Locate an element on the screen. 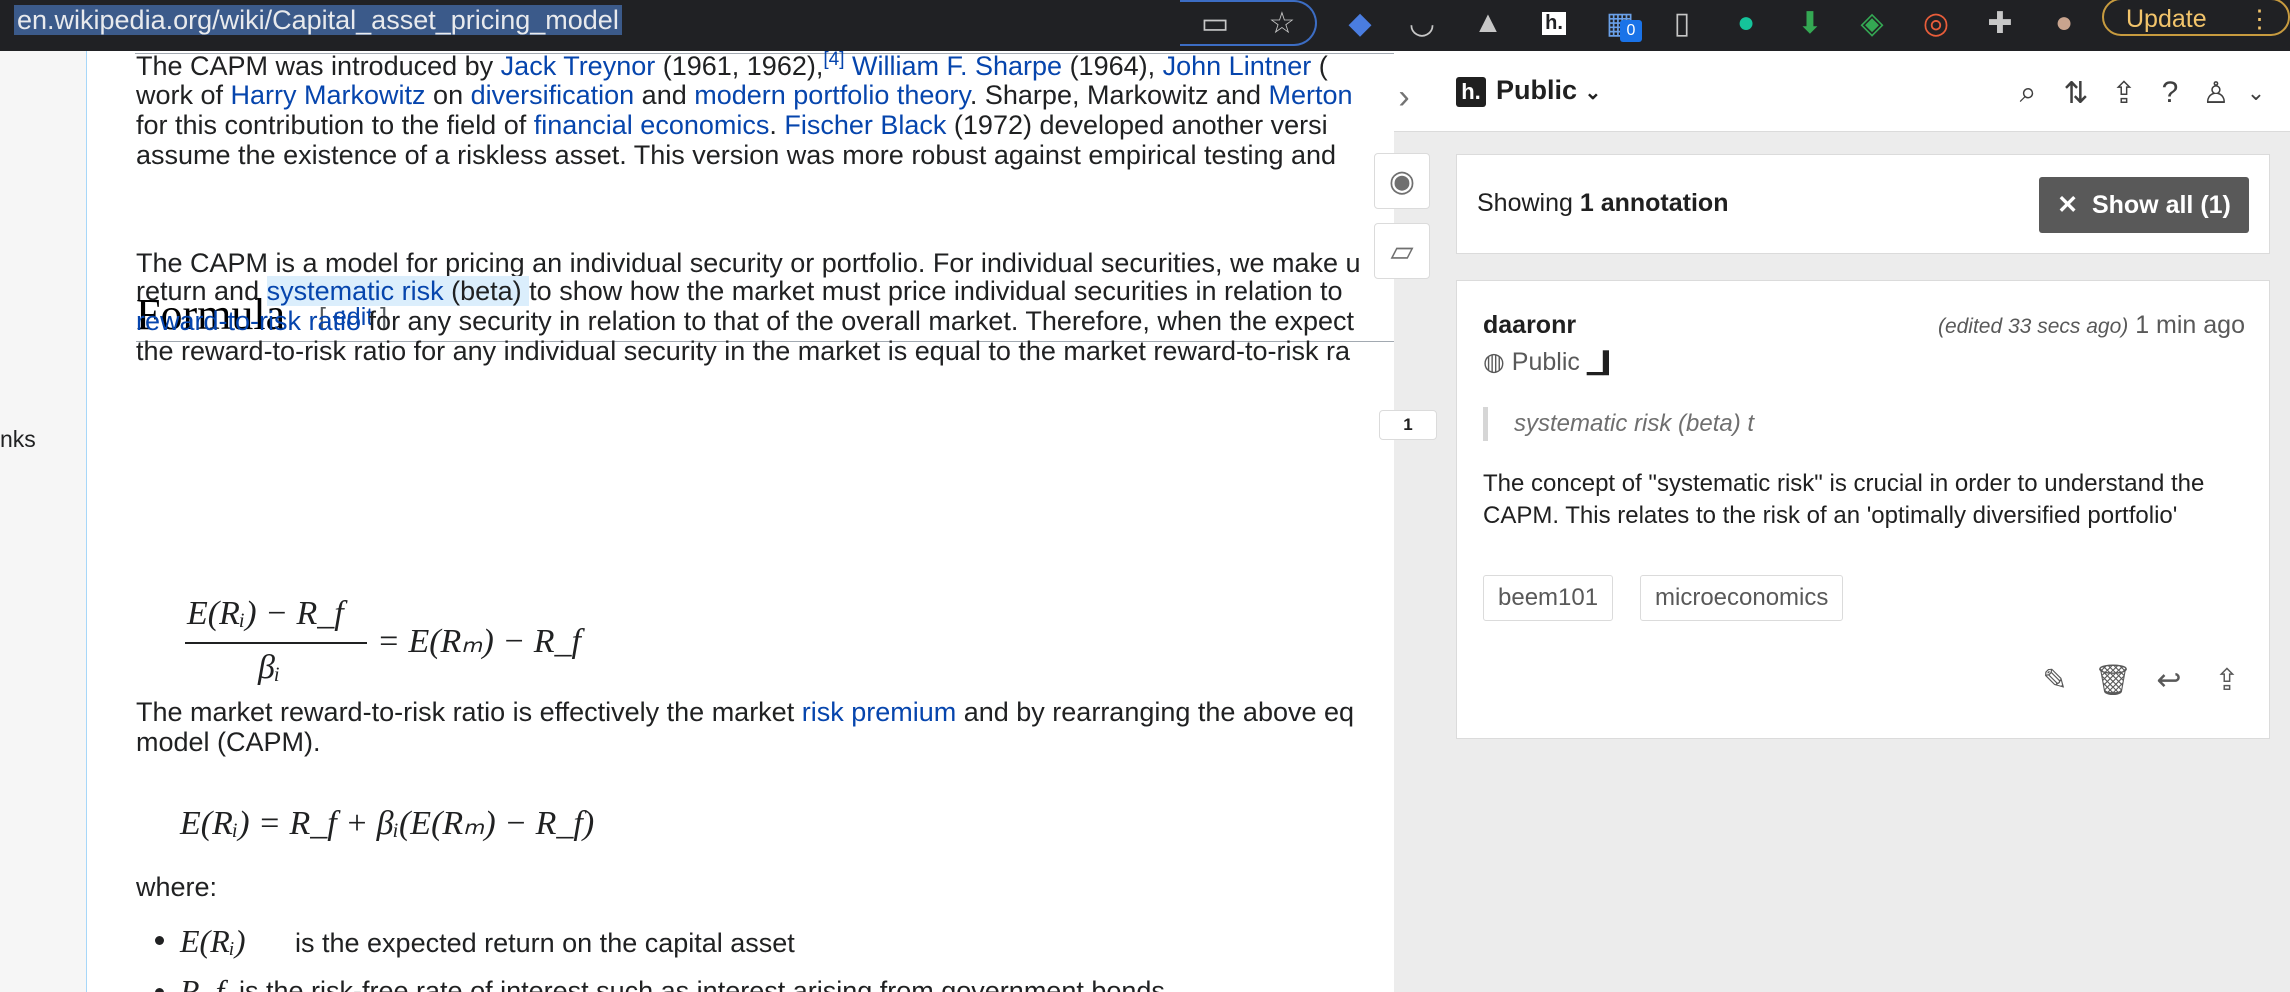  reply-icon: ↩ is located at coordinates (2169, 680).